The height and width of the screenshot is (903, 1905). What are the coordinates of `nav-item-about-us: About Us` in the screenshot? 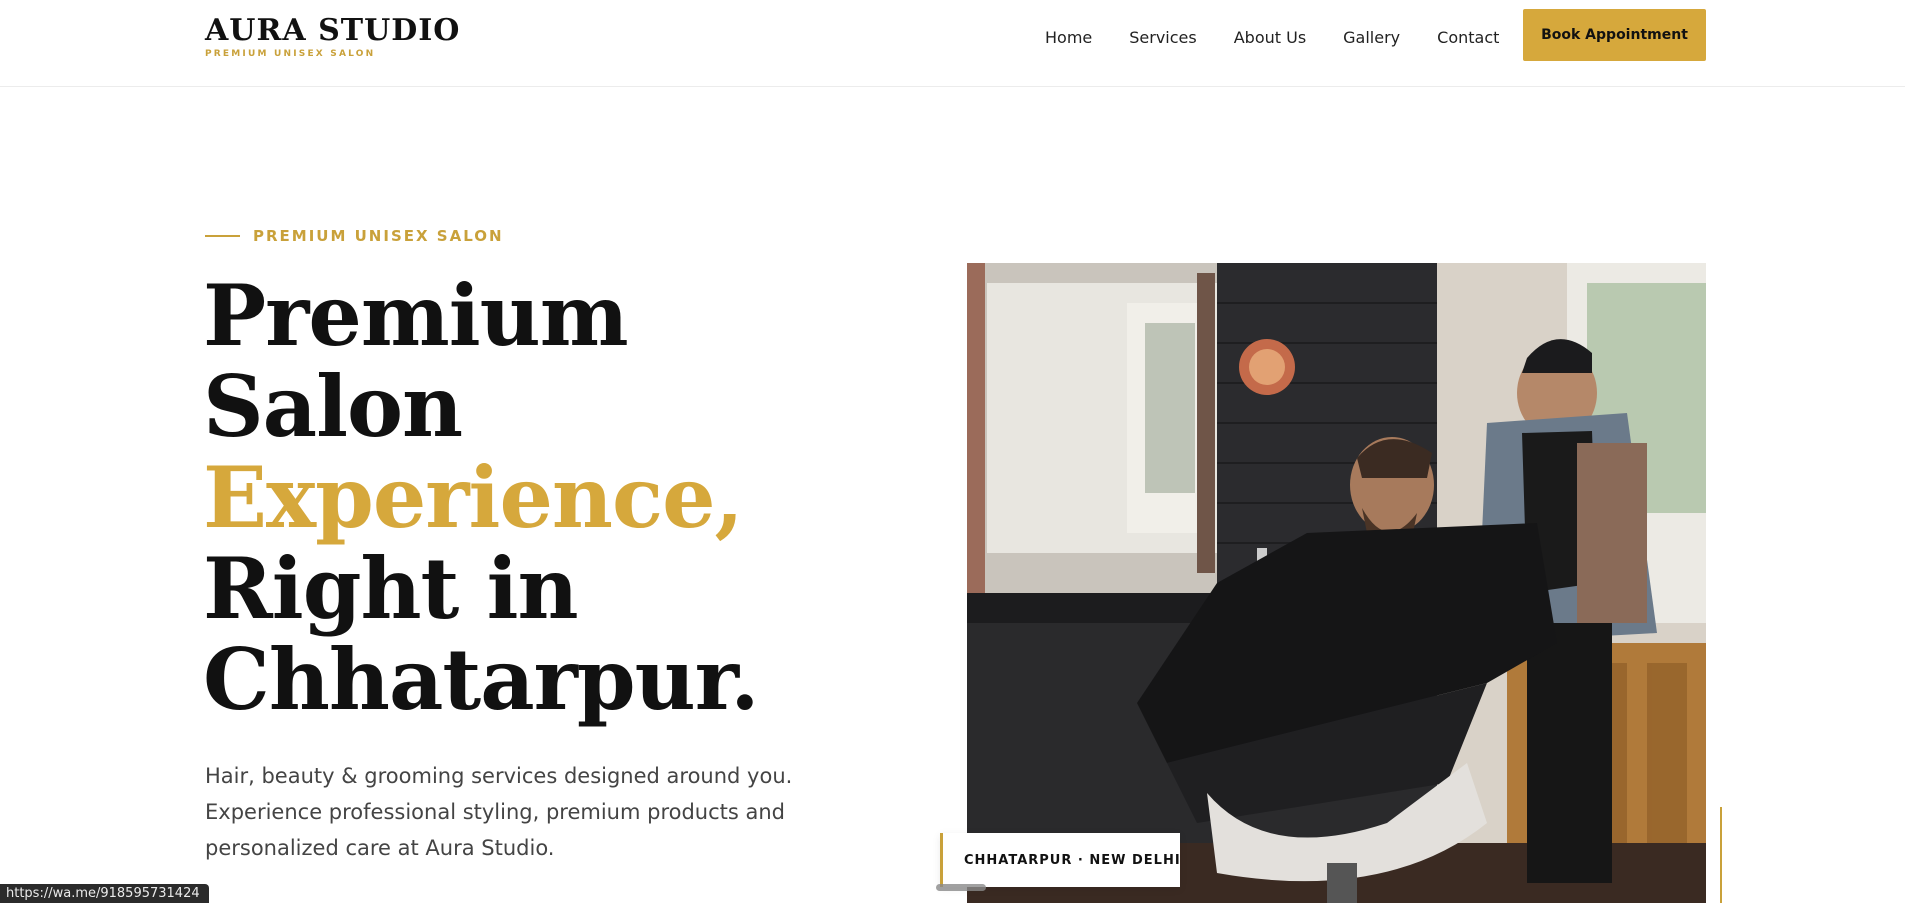 It's located at (1270, 37).